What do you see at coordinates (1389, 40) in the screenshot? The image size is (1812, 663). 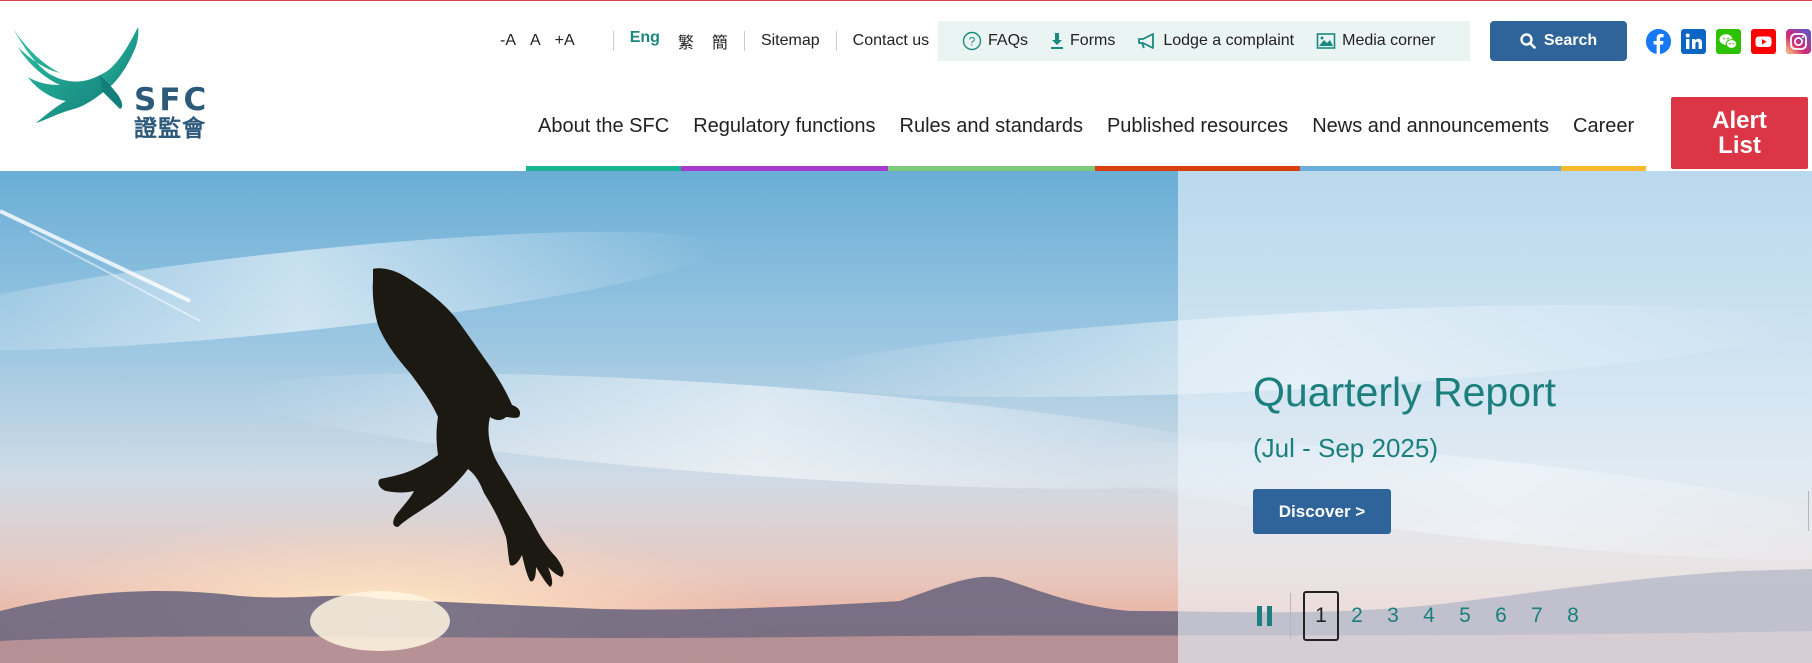 I see `media-corner-label: Media corner` at bounding box center [1389, 40].